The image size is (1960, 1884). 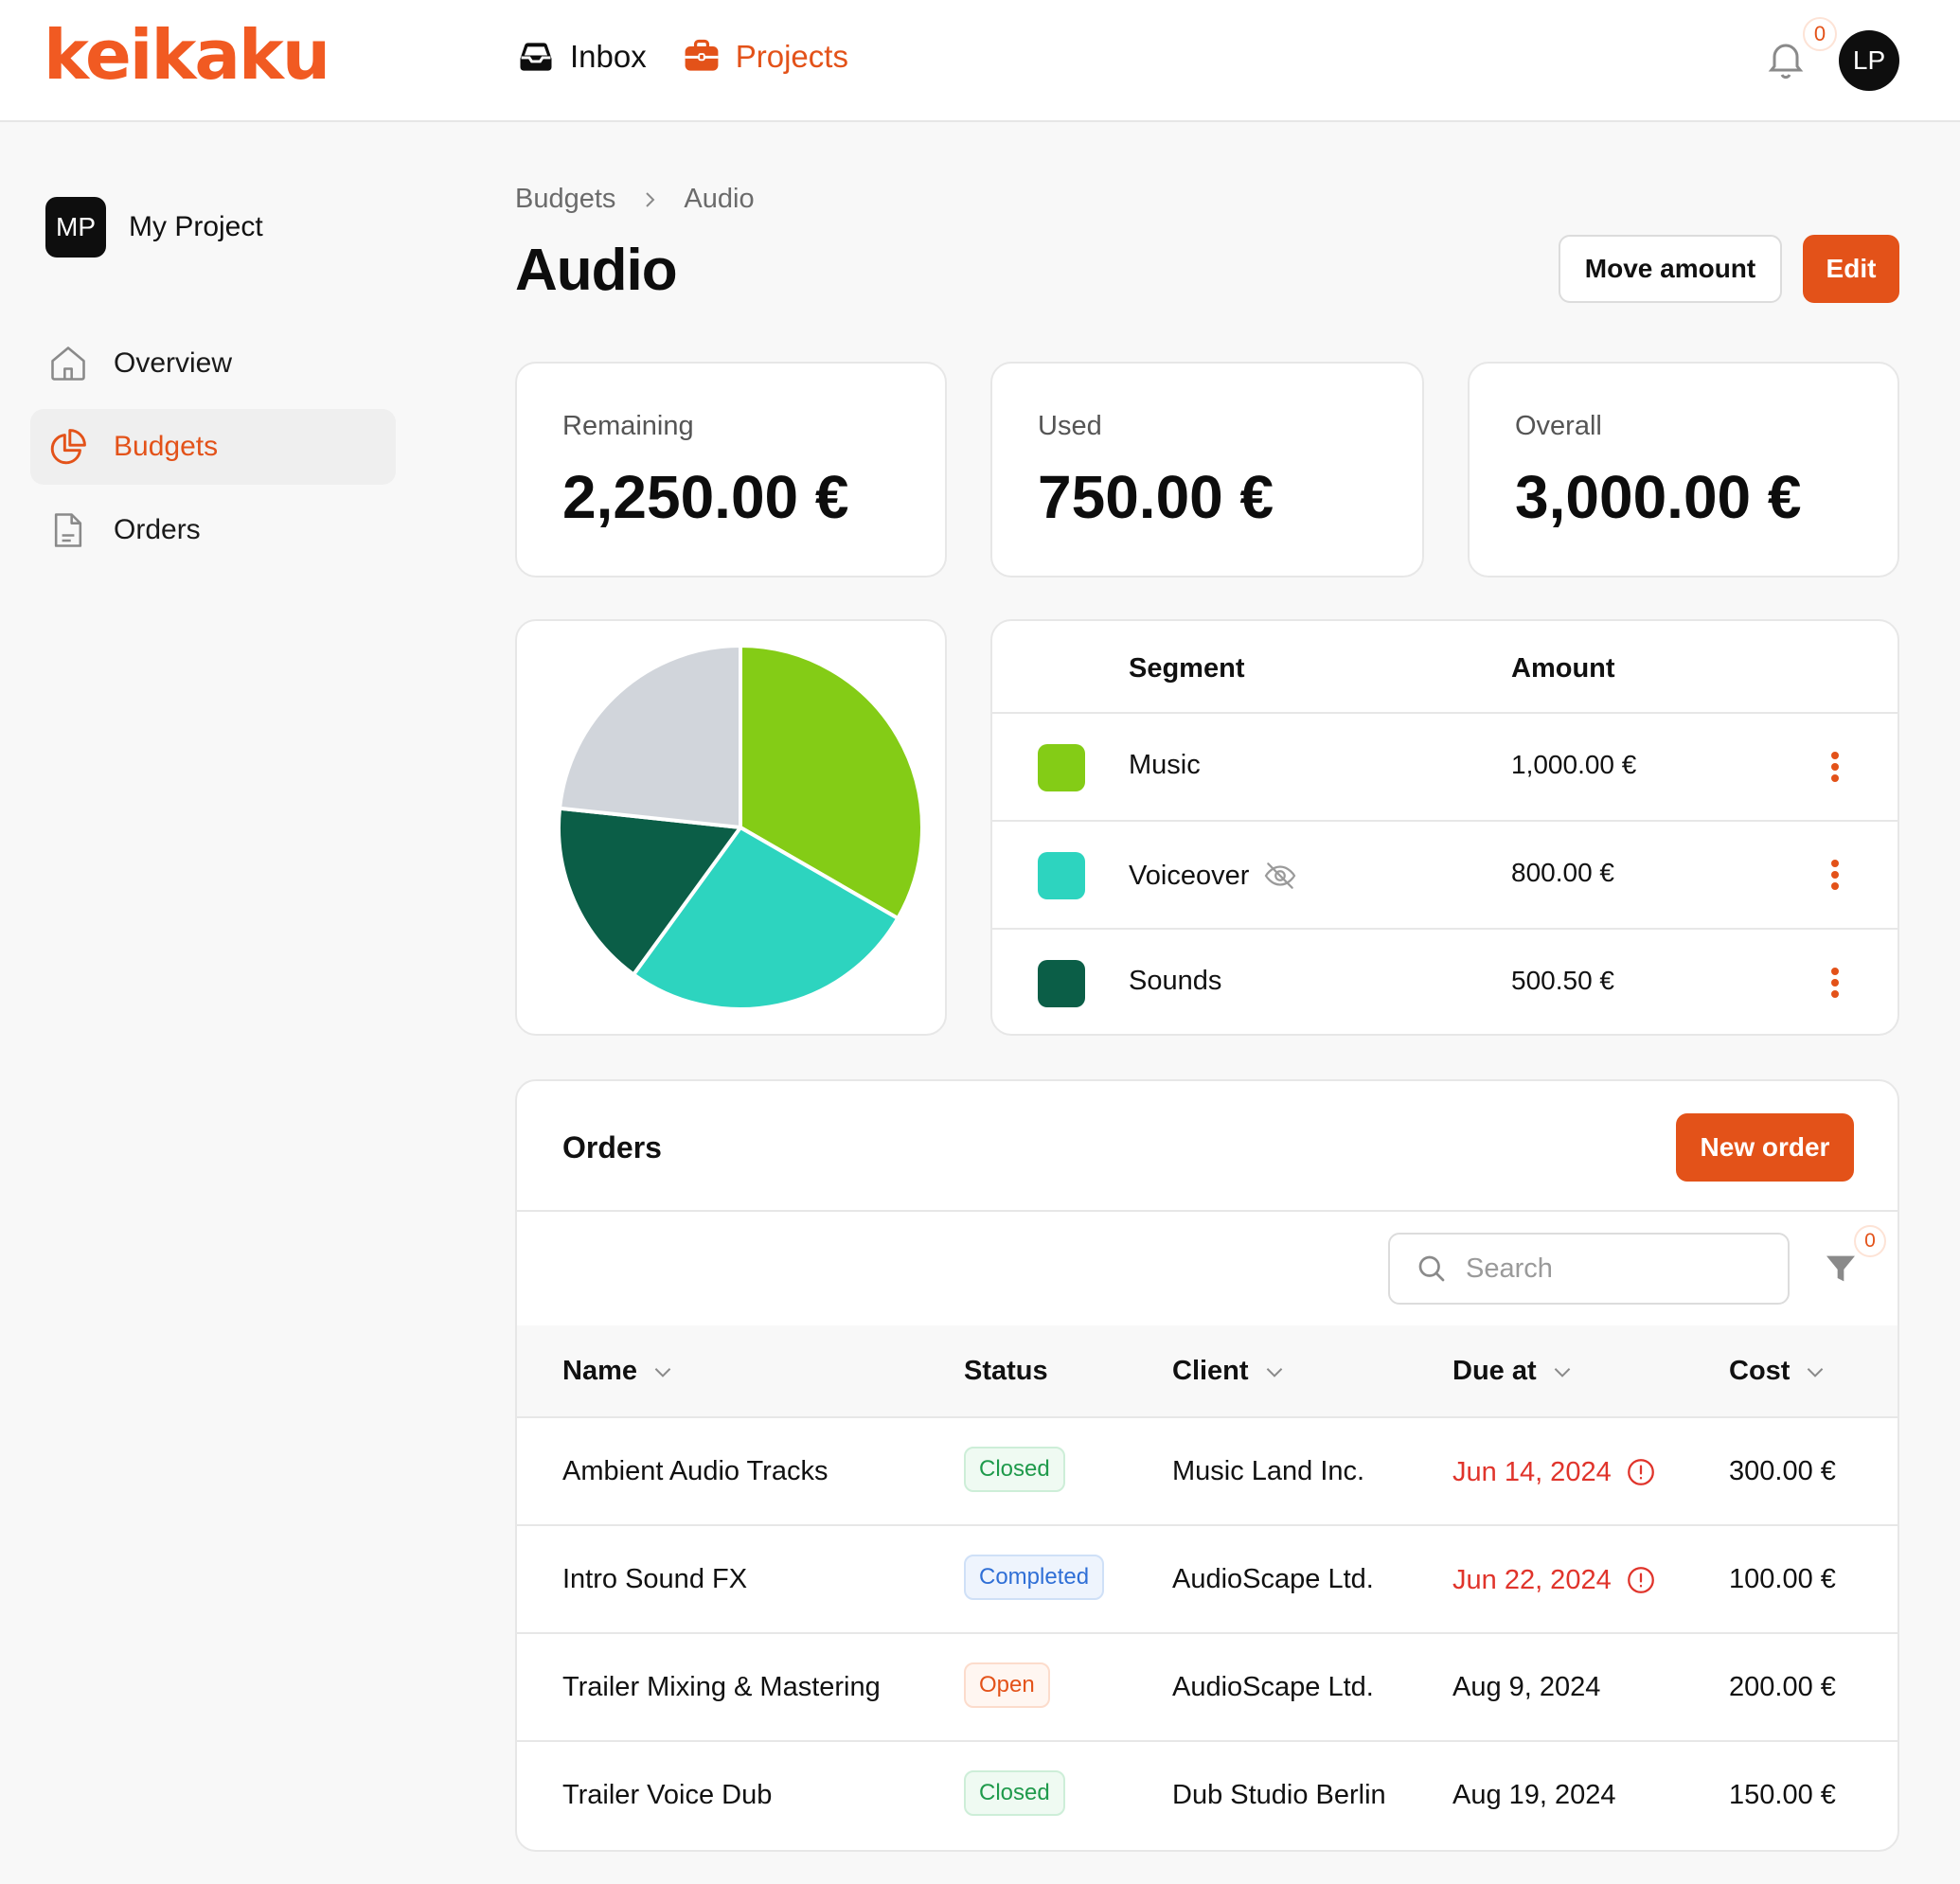 I want to click on column-header-status: Status, so click(x=1006, y=1372).